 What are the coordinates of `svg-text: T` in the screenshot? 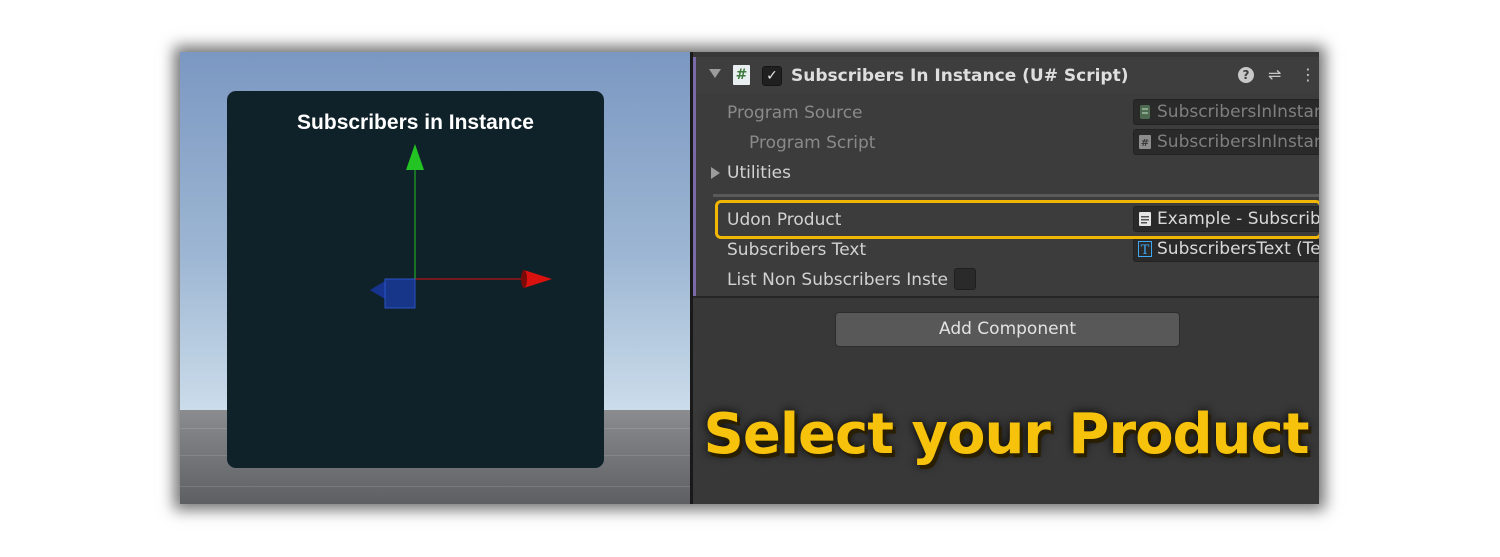 It's located at (1145, 250).